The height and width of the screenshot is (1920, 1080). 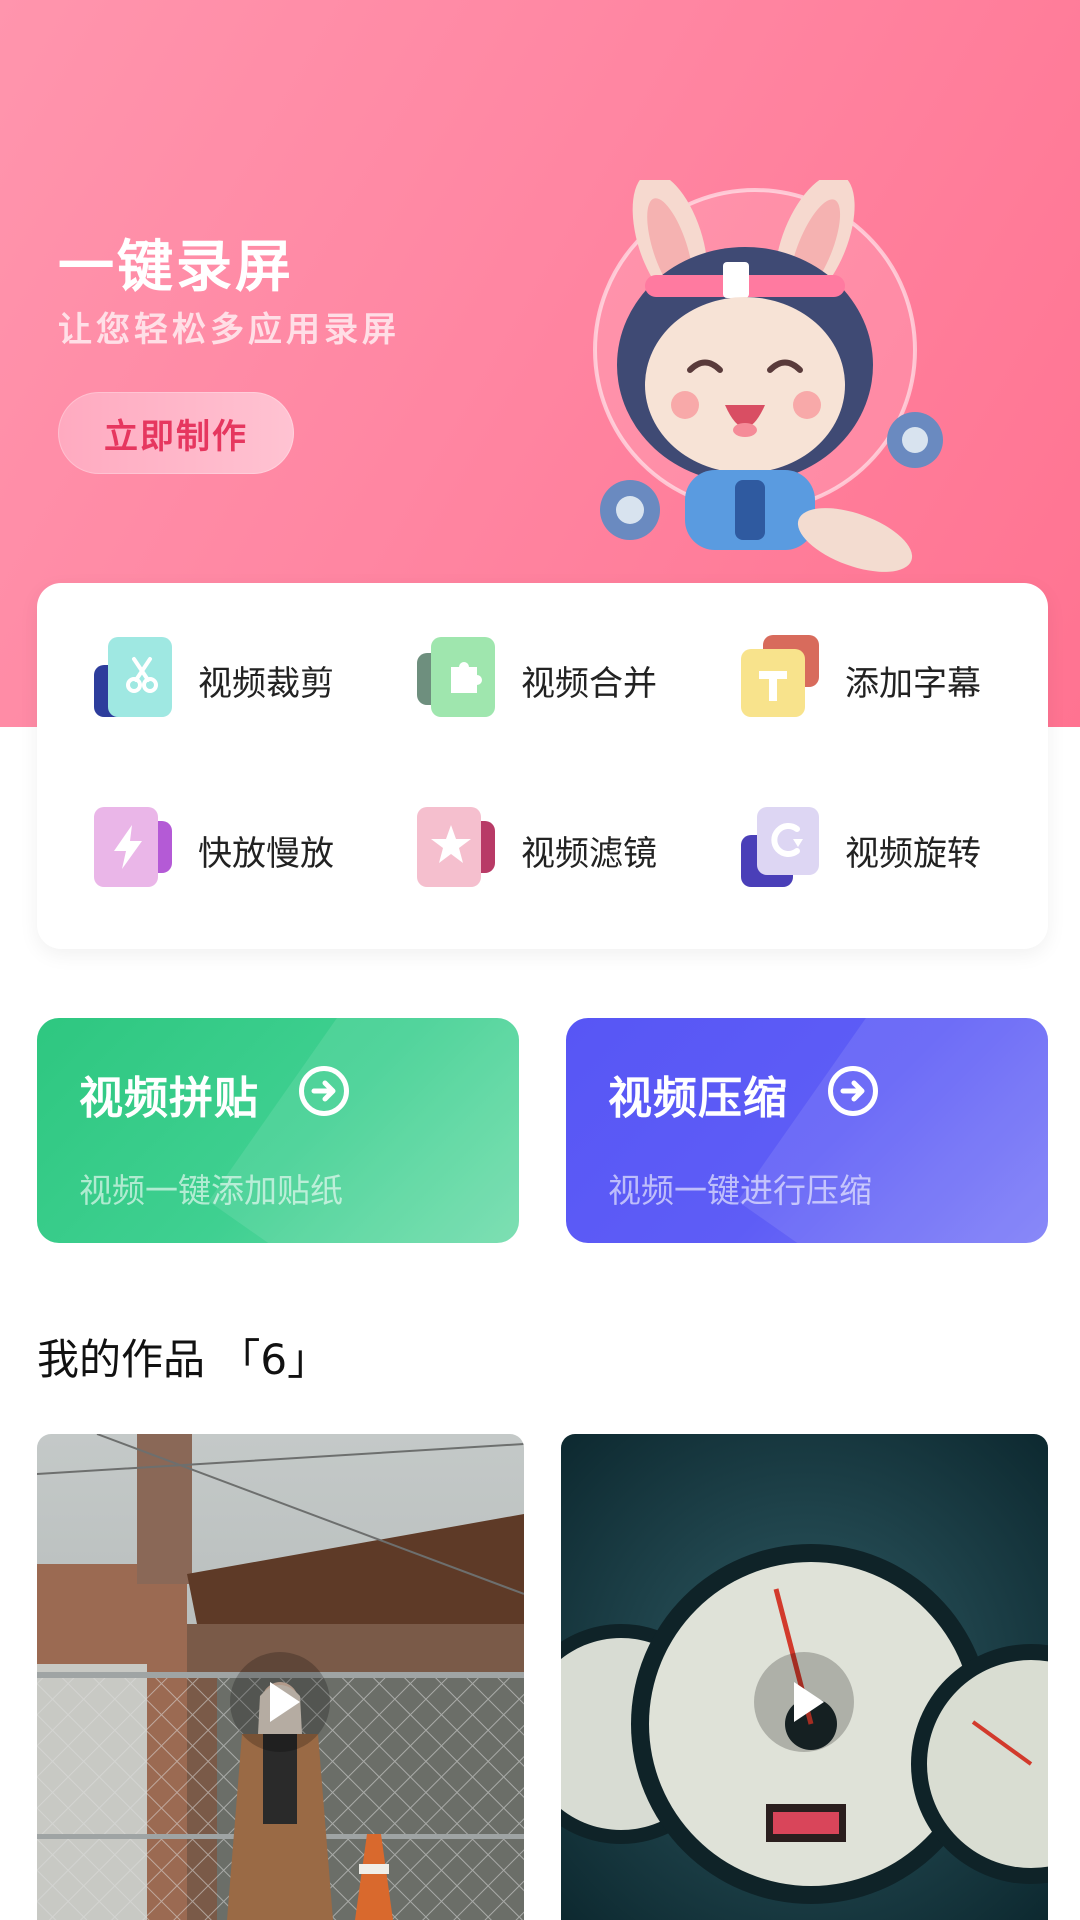 I want to click on tool-add-subtitle: 添加字幕, so click(x=860, y=680).